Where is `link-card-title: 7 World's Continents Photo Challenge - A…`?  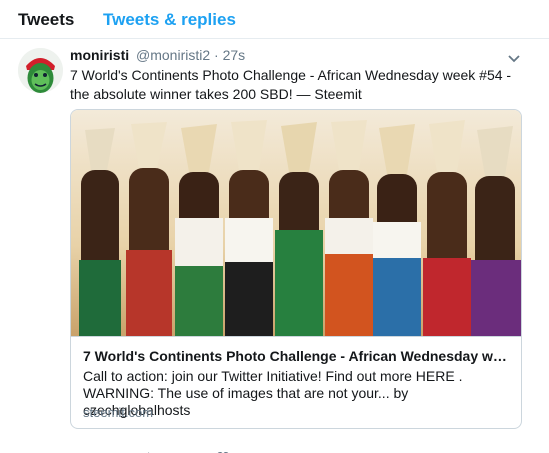 link-card-title: 7 World's Continents Photo Challenge - A… is located at coordinates (298, 356).